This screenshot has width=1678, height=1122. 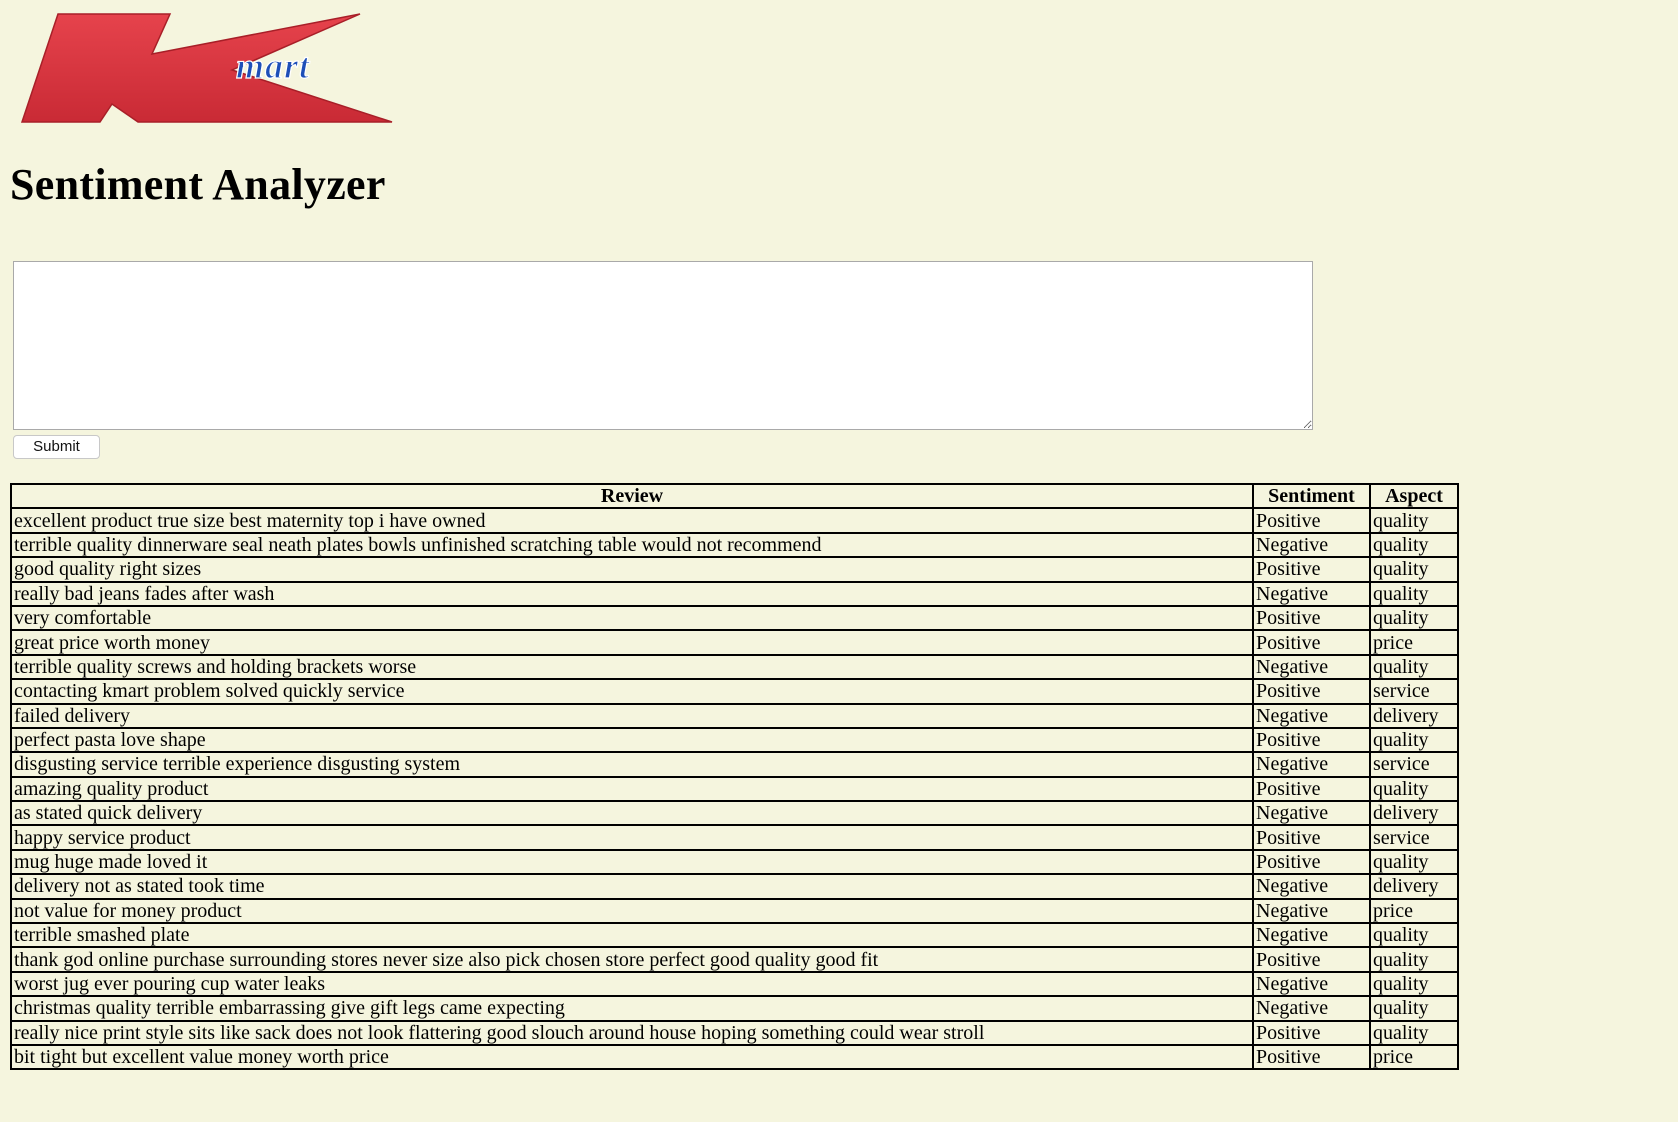 I want to click on review-cell: really bad jeans fades after wash, so click(x=632, y=593).